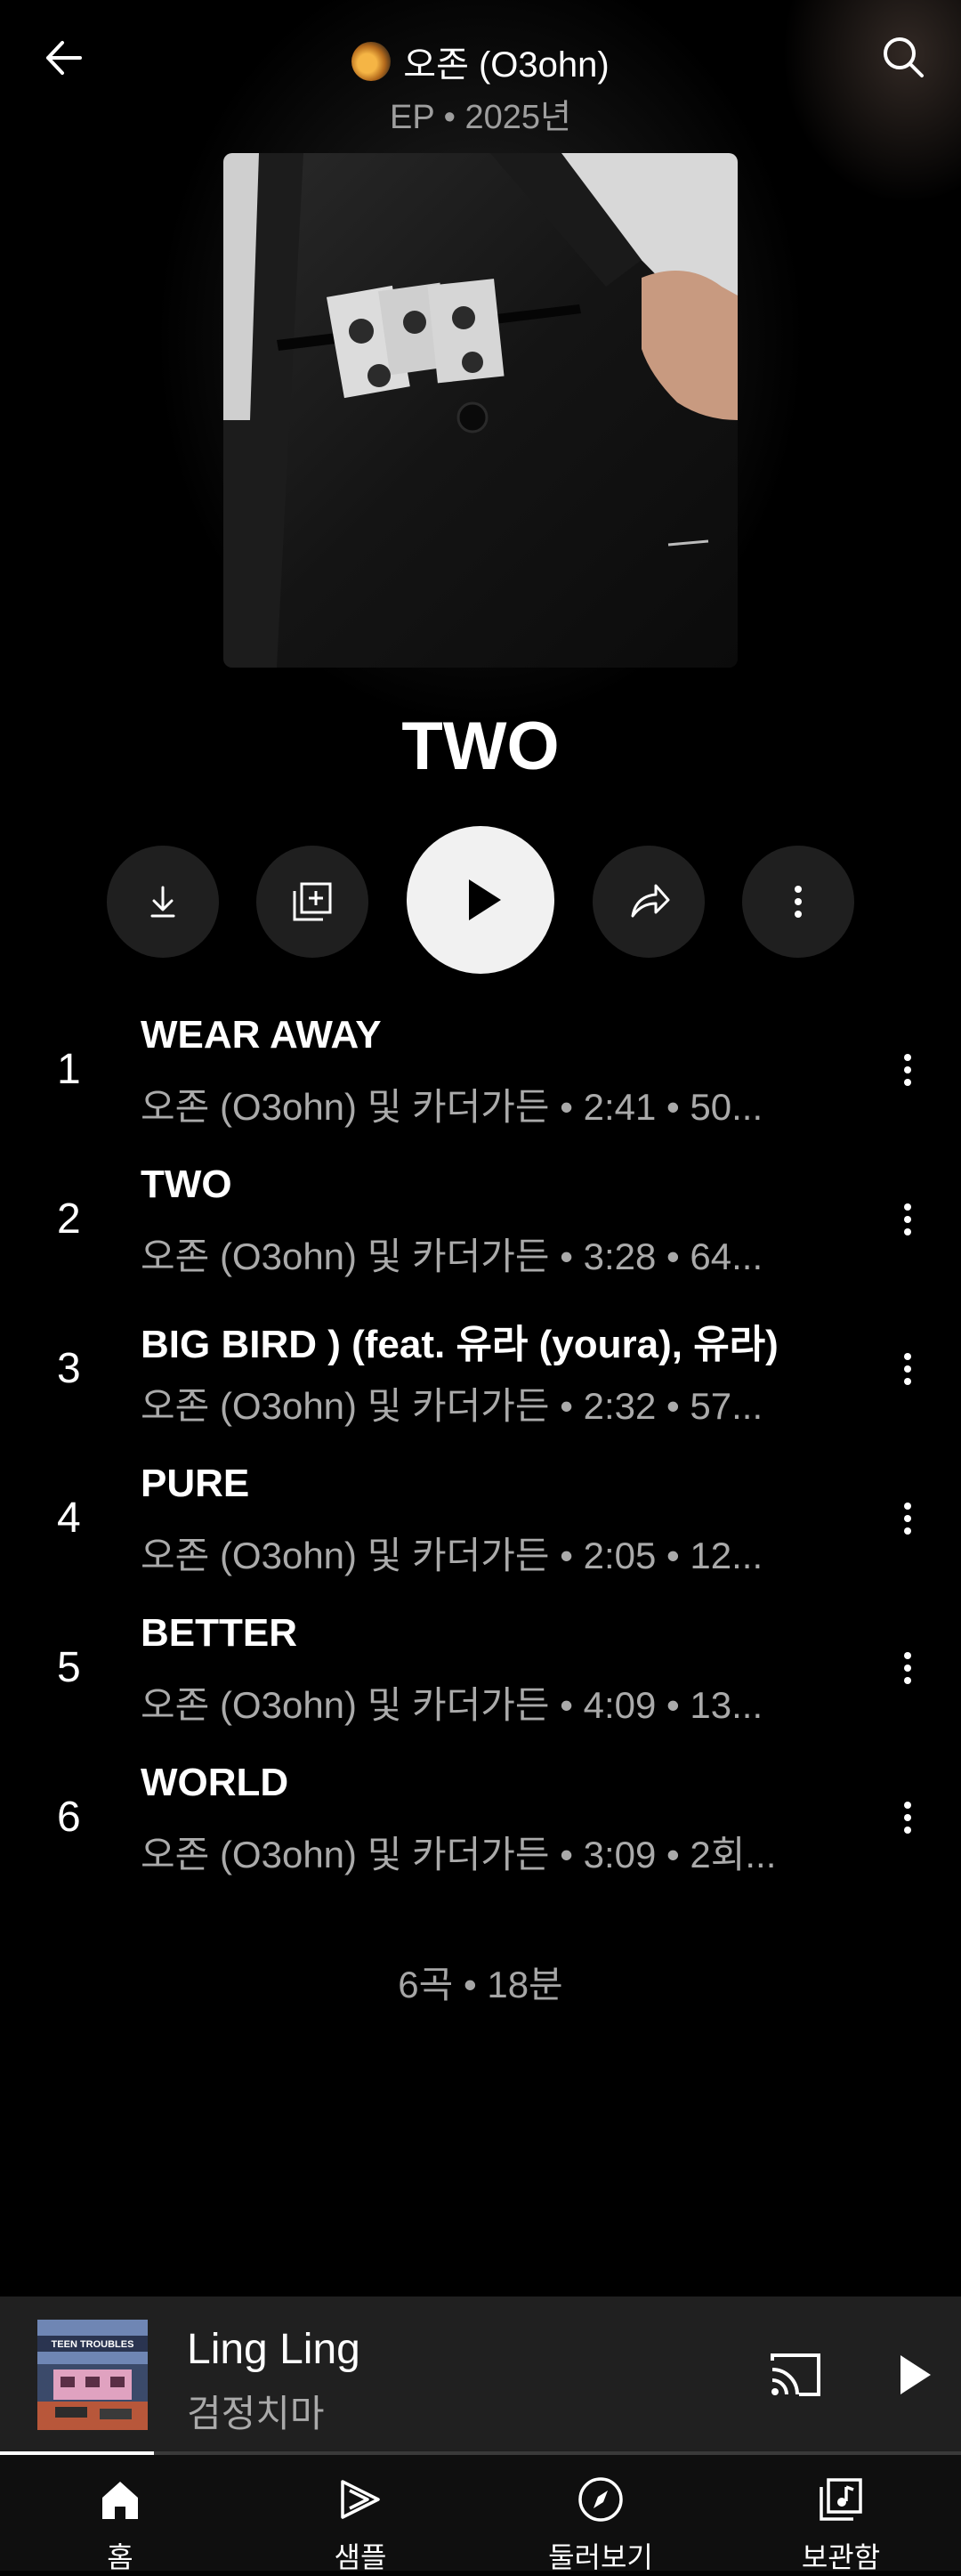 This screenshot has height=2576, width=961. What do you see at coordinates (69, 1219) in the screenshot?
I see `track-number: 2` at bounding box center [69, 1219].